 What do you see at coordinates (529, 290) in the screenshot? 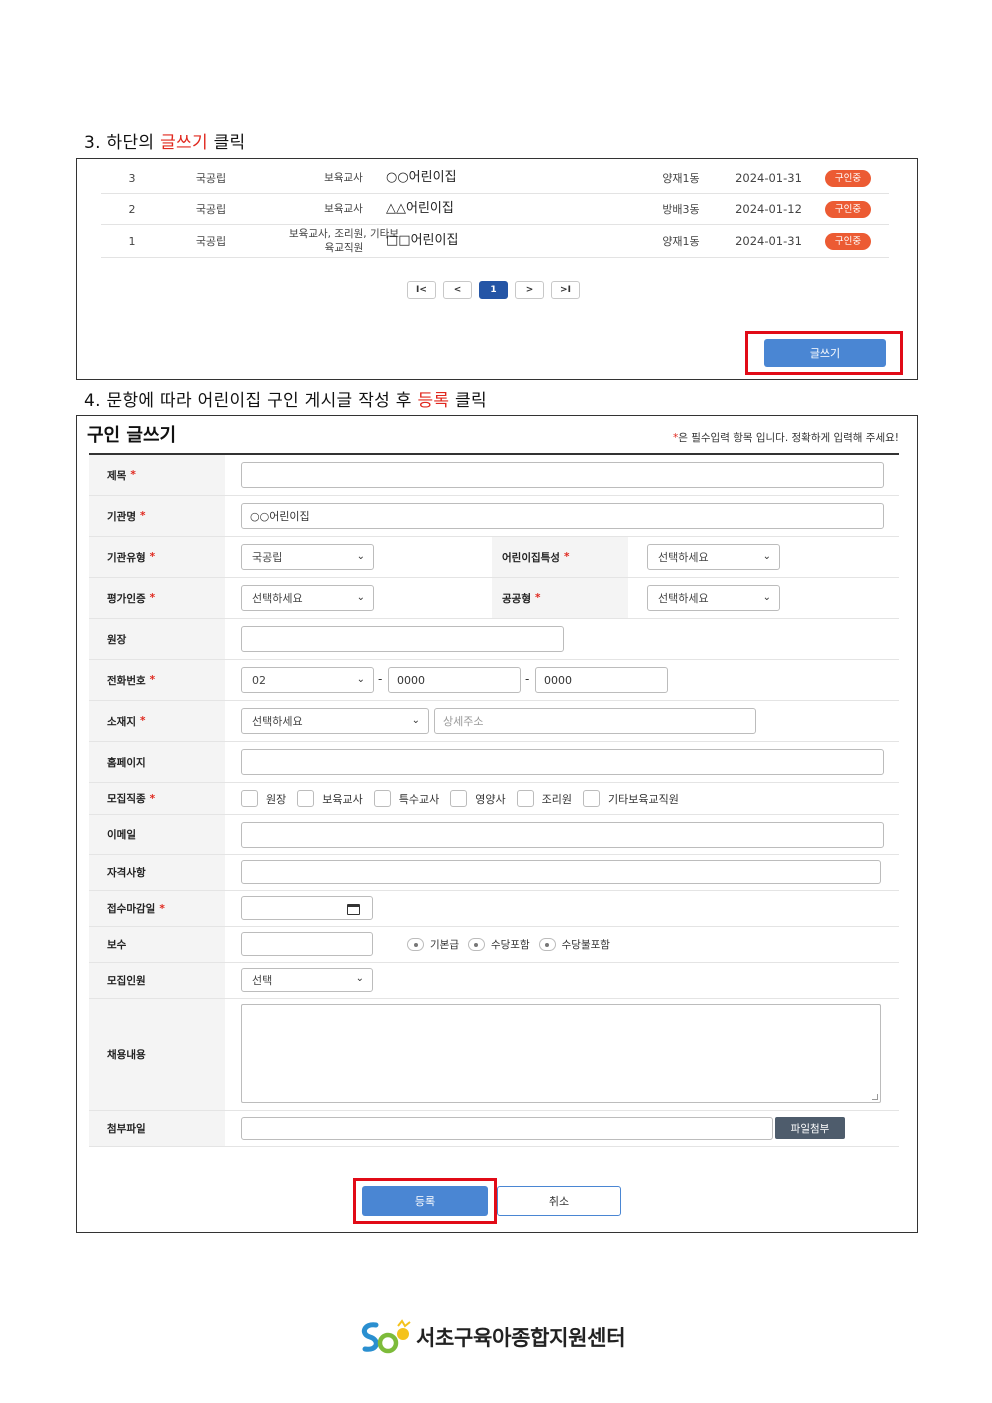
I see `next-page-button: >` at bounding box center [529, 290].